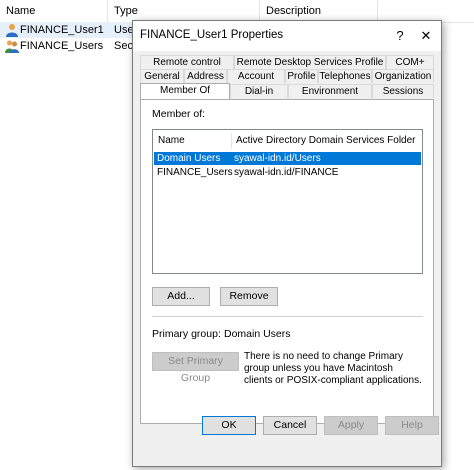 The height and width of the screenshot is (470, 474). Describe the element at coordinates (12, 46) in the screenshot. I see `group-icon` at that location.